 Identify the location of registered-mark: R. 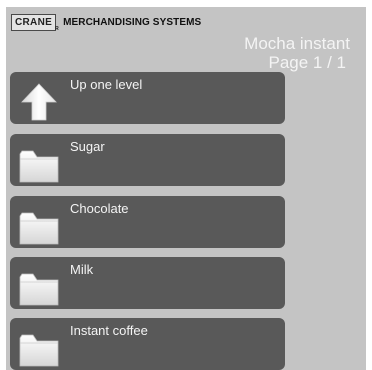
(57, 29).